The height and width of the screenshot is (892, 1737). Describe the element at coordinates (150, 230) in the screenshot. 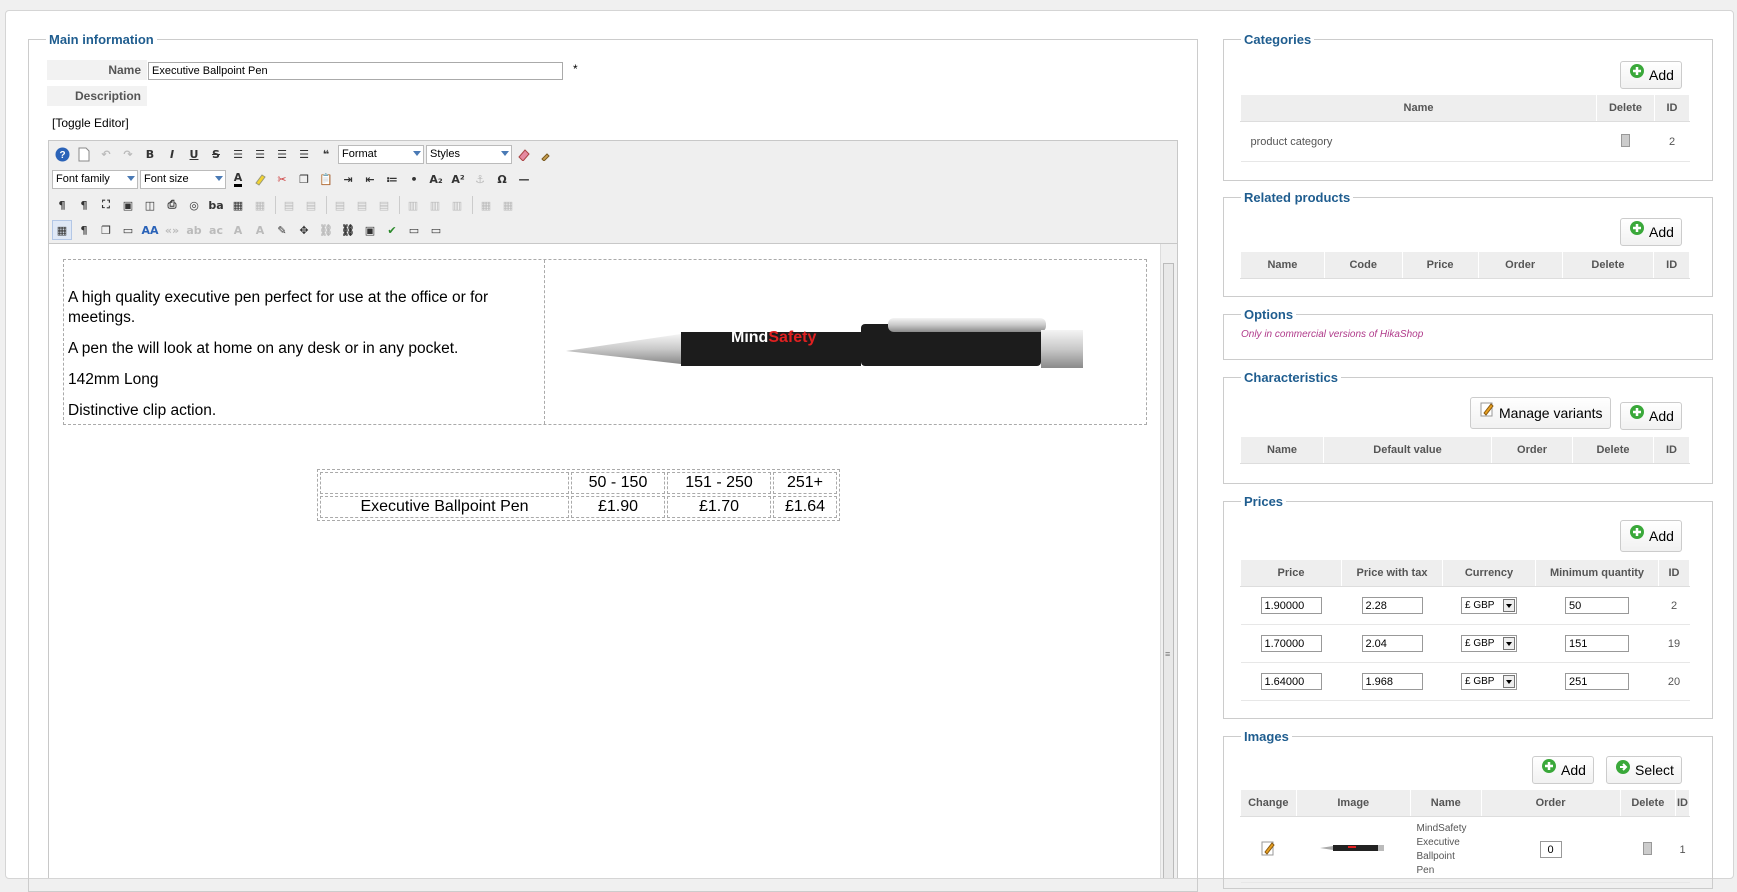

I see `styleprops-icon: AA` at that location.